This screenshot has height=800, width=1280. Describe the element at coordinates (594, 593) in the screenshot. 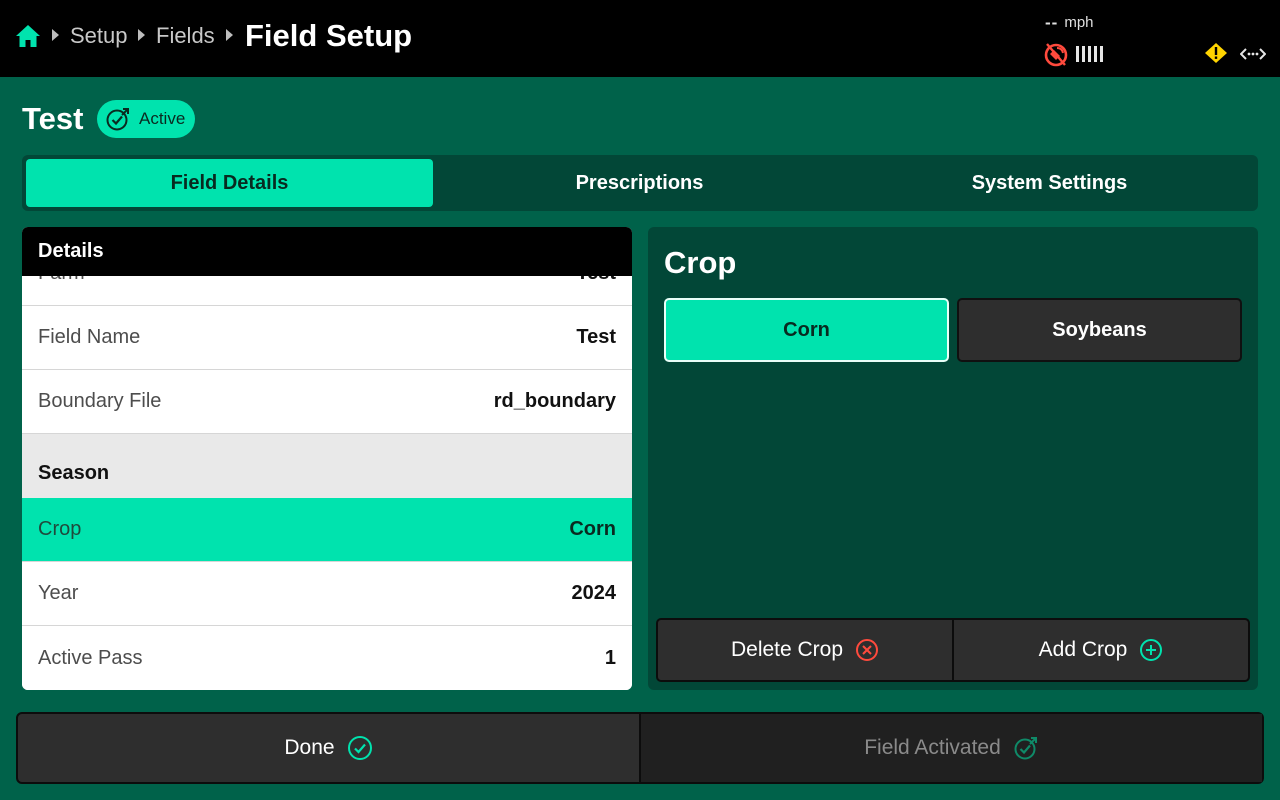

I see `season-value: 2024` at that location.